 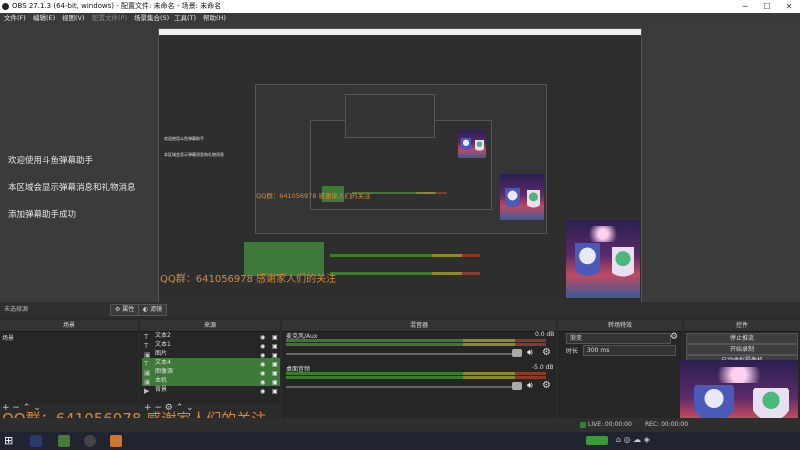 What do you see at coordinates (151, 18) in the screenshot?
I see `menu-scene-collection: 场景集合(S)` at bounding box center [151, 18].